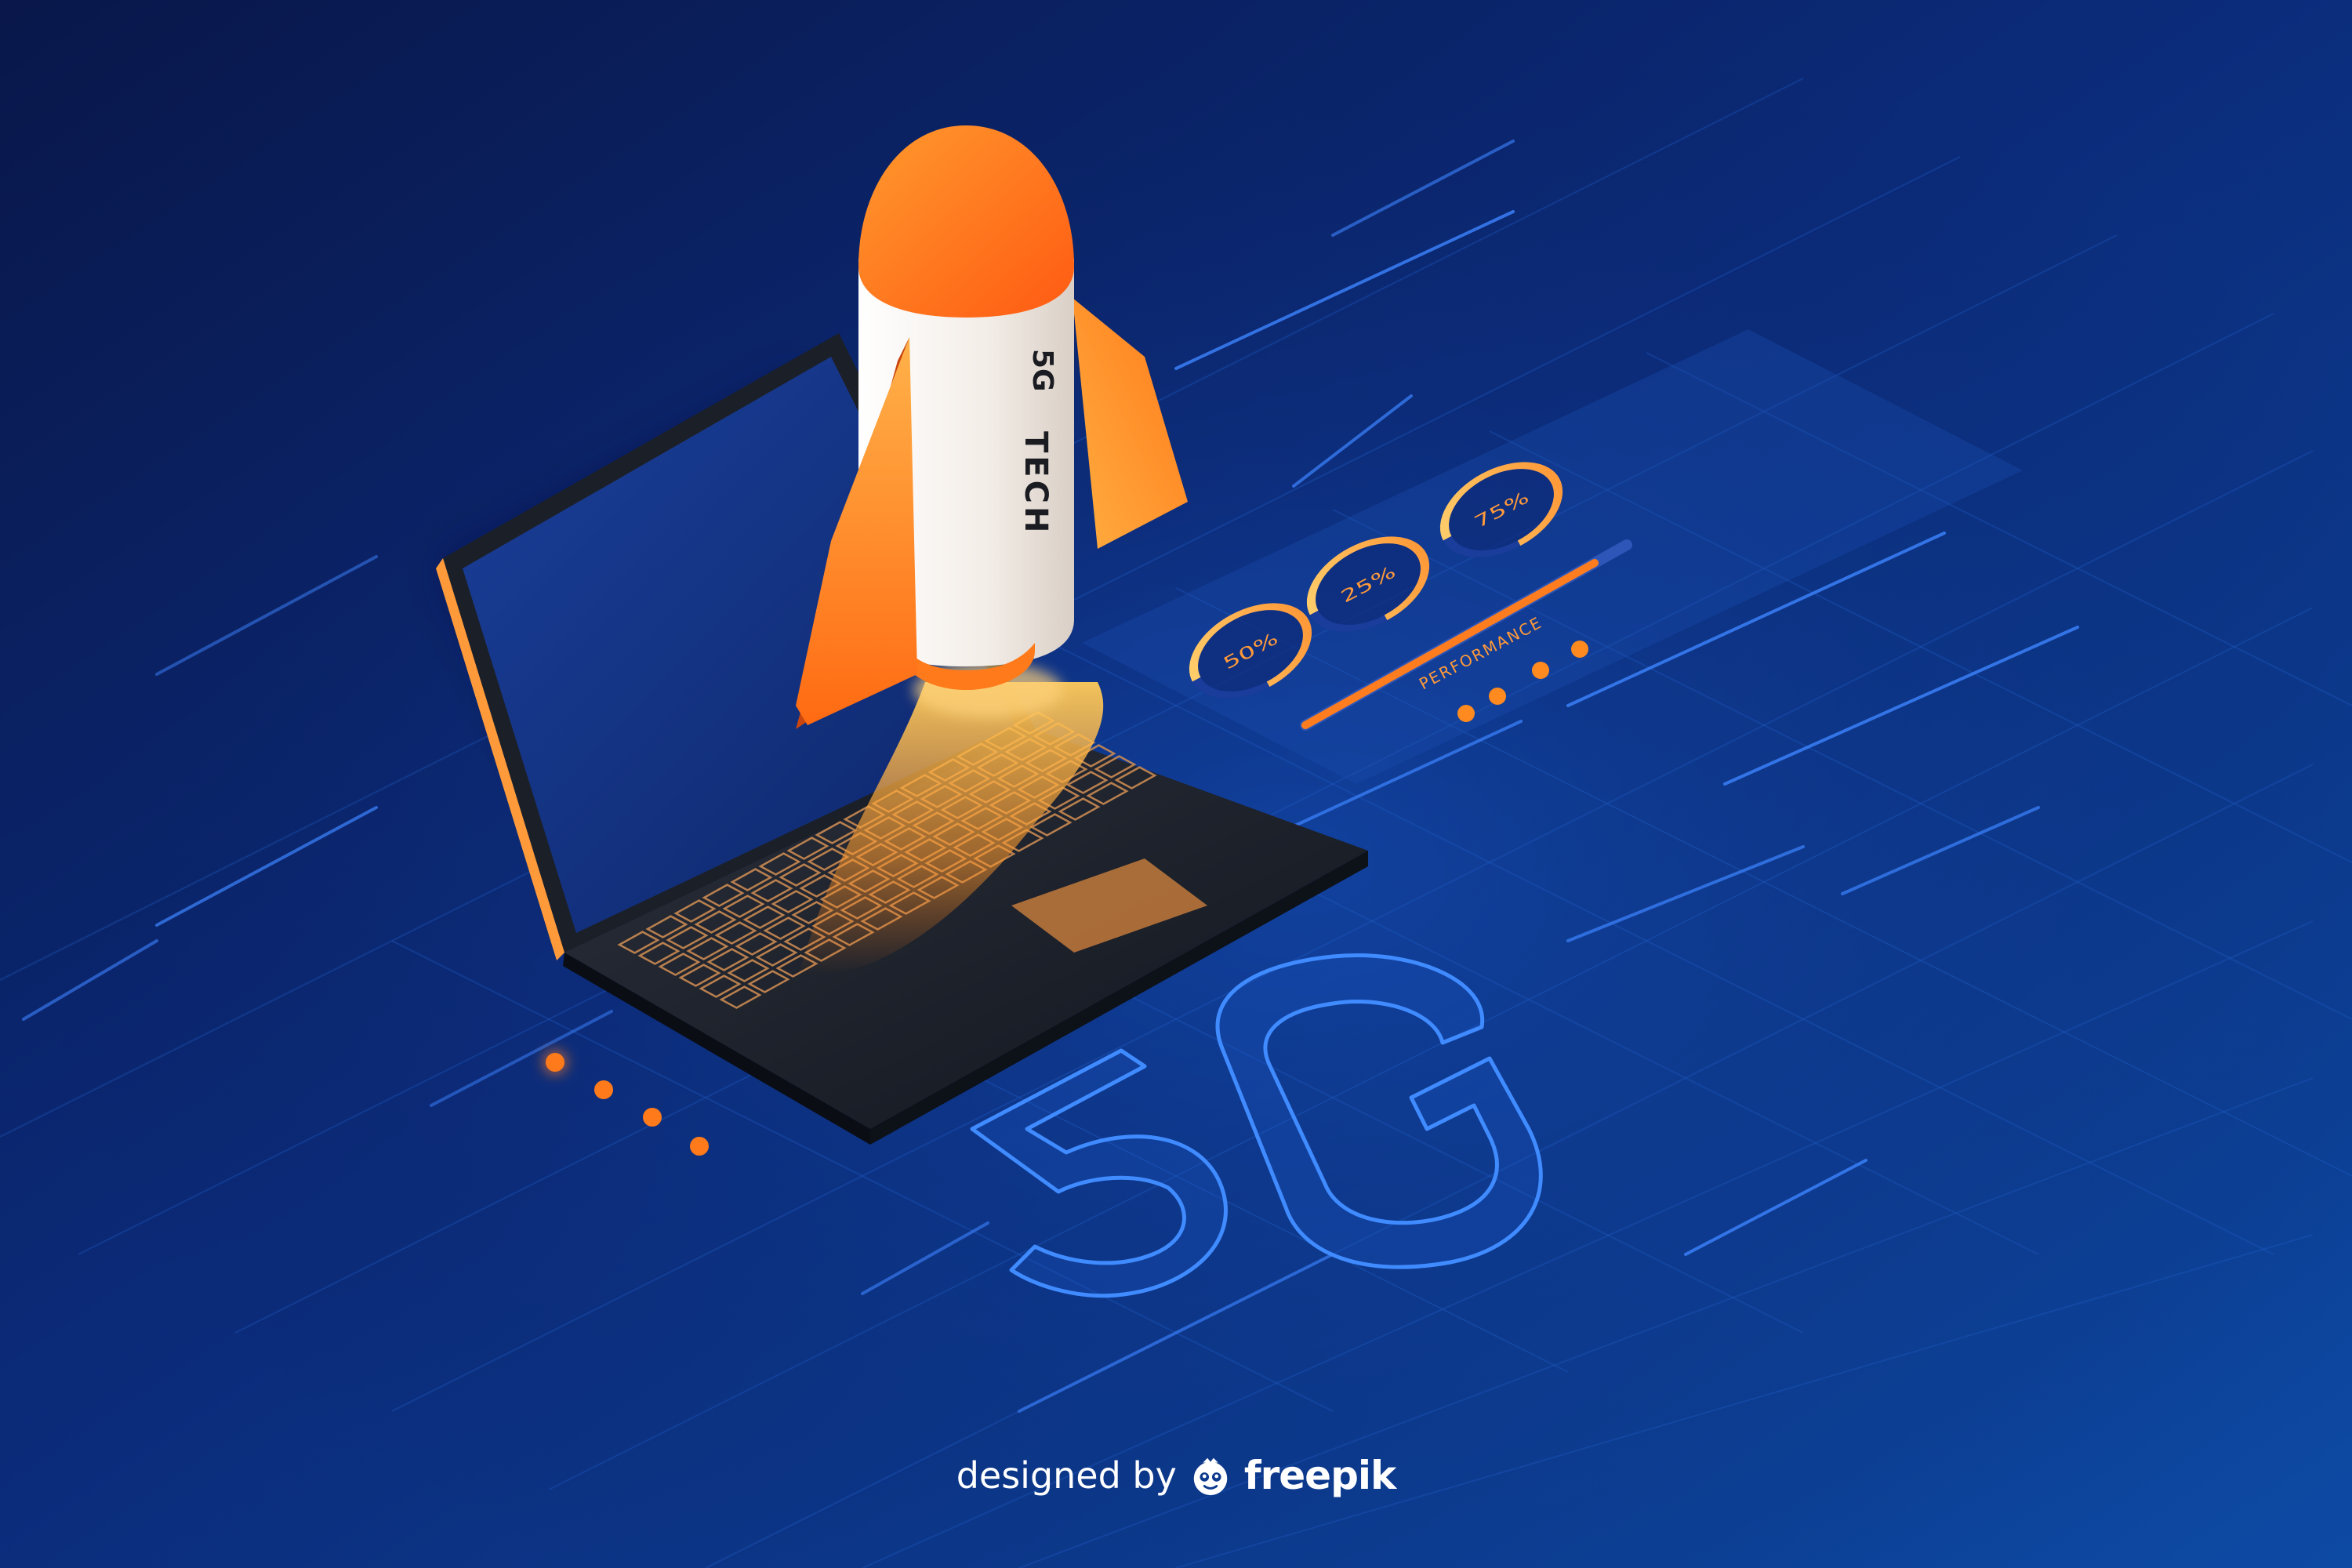  I want to click on rocket-label-5g: 5G, so click(1042, 370).